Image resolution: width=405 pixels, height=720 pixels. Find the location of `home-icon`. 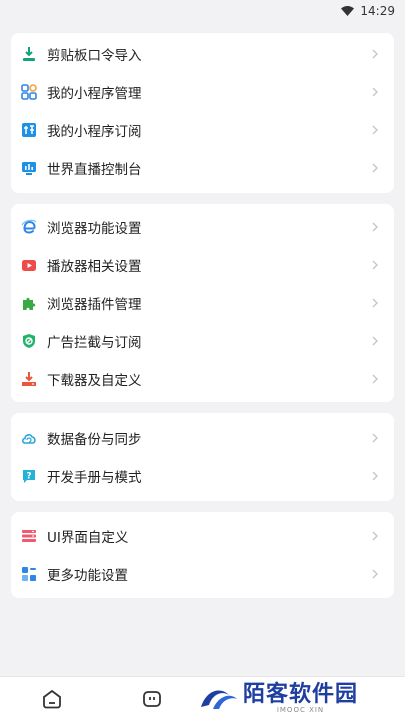

home-icon is located at coordinates (52, 699).